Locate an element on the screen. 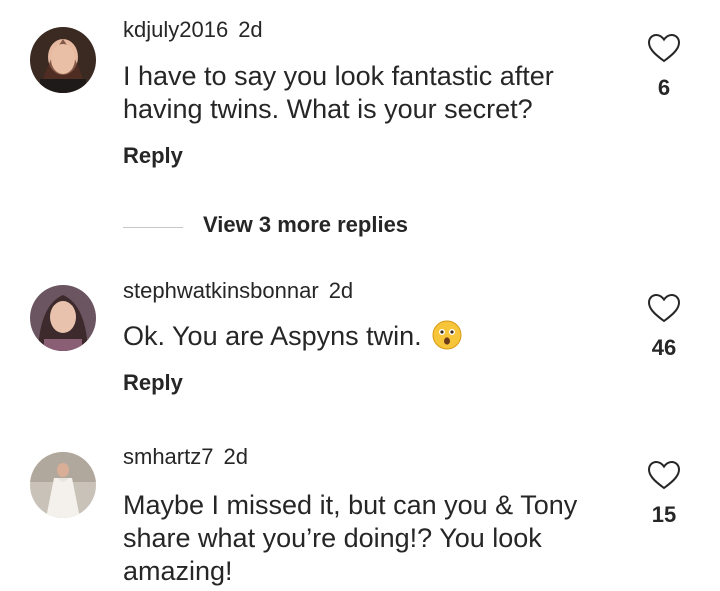  like-column: 6 is located at coordinates (664, 67).